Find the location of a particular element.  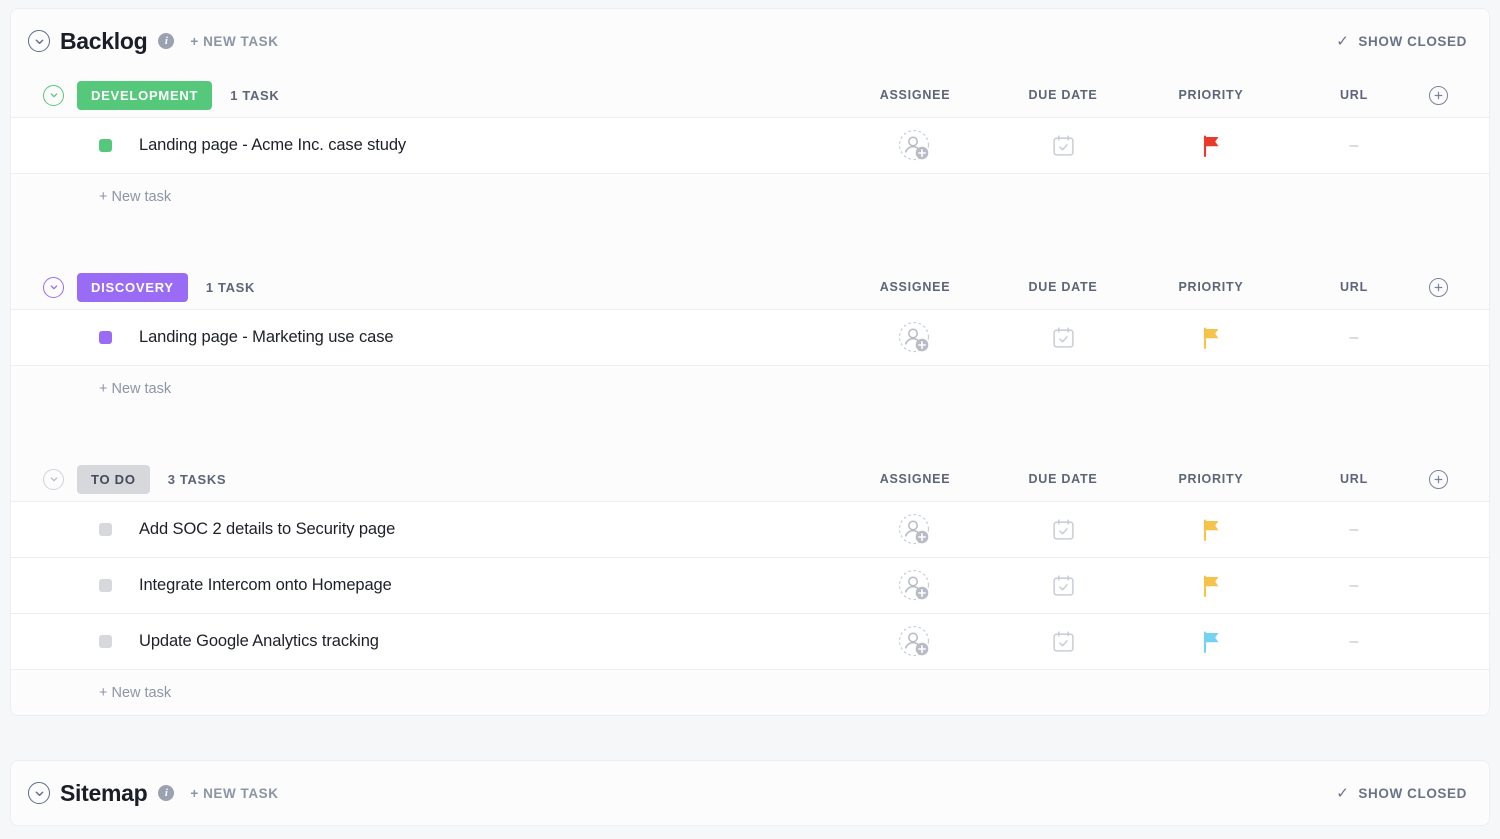

task-row-main: Integrate Intercom onto Homepage is located at coordinates (437, 585).